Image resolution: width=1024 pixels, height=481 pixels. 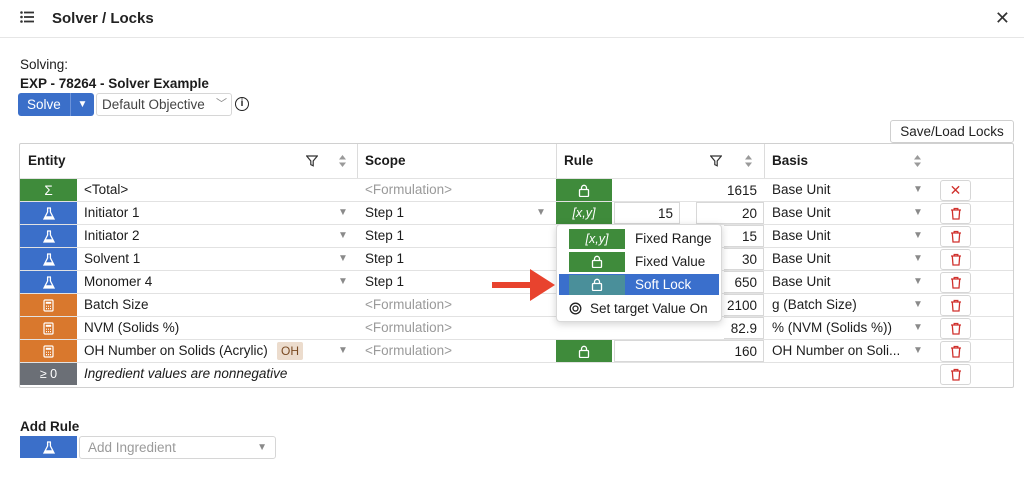 What do you see at coordinates (790, 160) in the screenshot?
I see `header-basis: Basis` at bounding box center [790, 160].